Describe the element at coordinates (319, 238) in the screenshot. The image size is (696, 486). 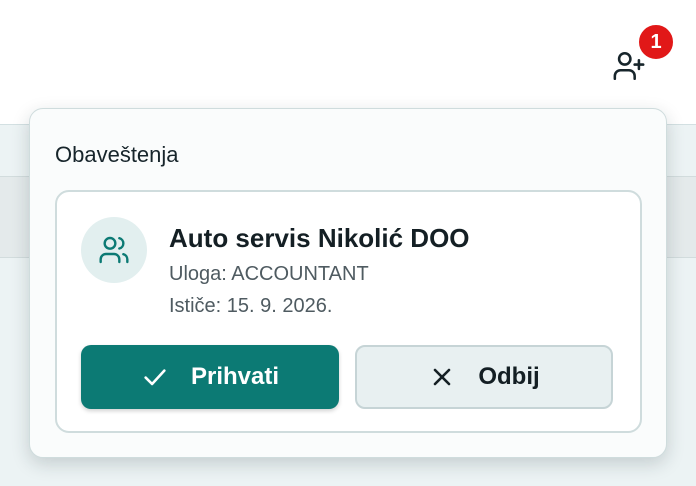
I see `company-name: Auto servis Nikolić DOO` at that location.